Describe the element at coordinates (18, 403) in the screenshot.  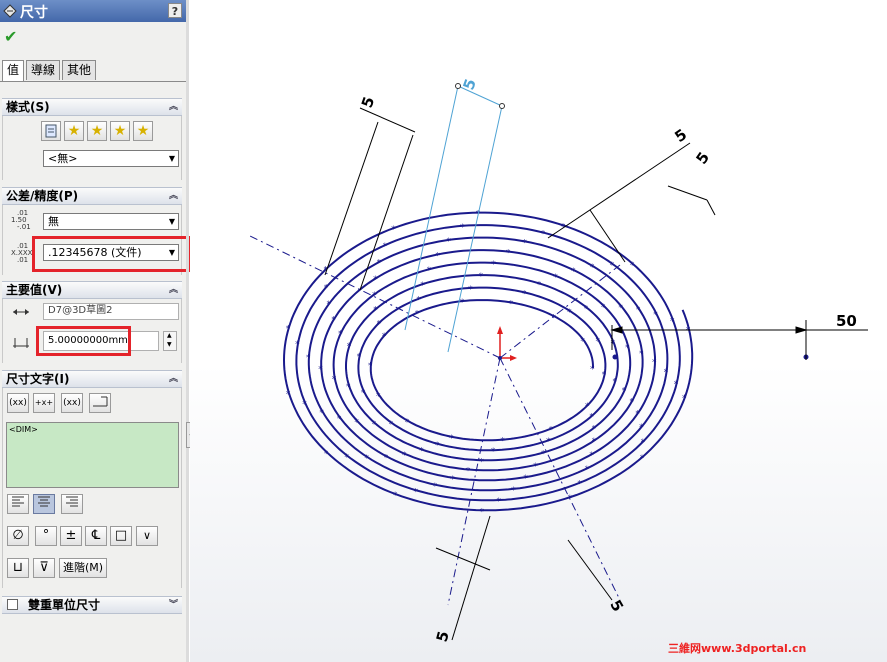
I see `parentheses-button: (xx)` at that location.